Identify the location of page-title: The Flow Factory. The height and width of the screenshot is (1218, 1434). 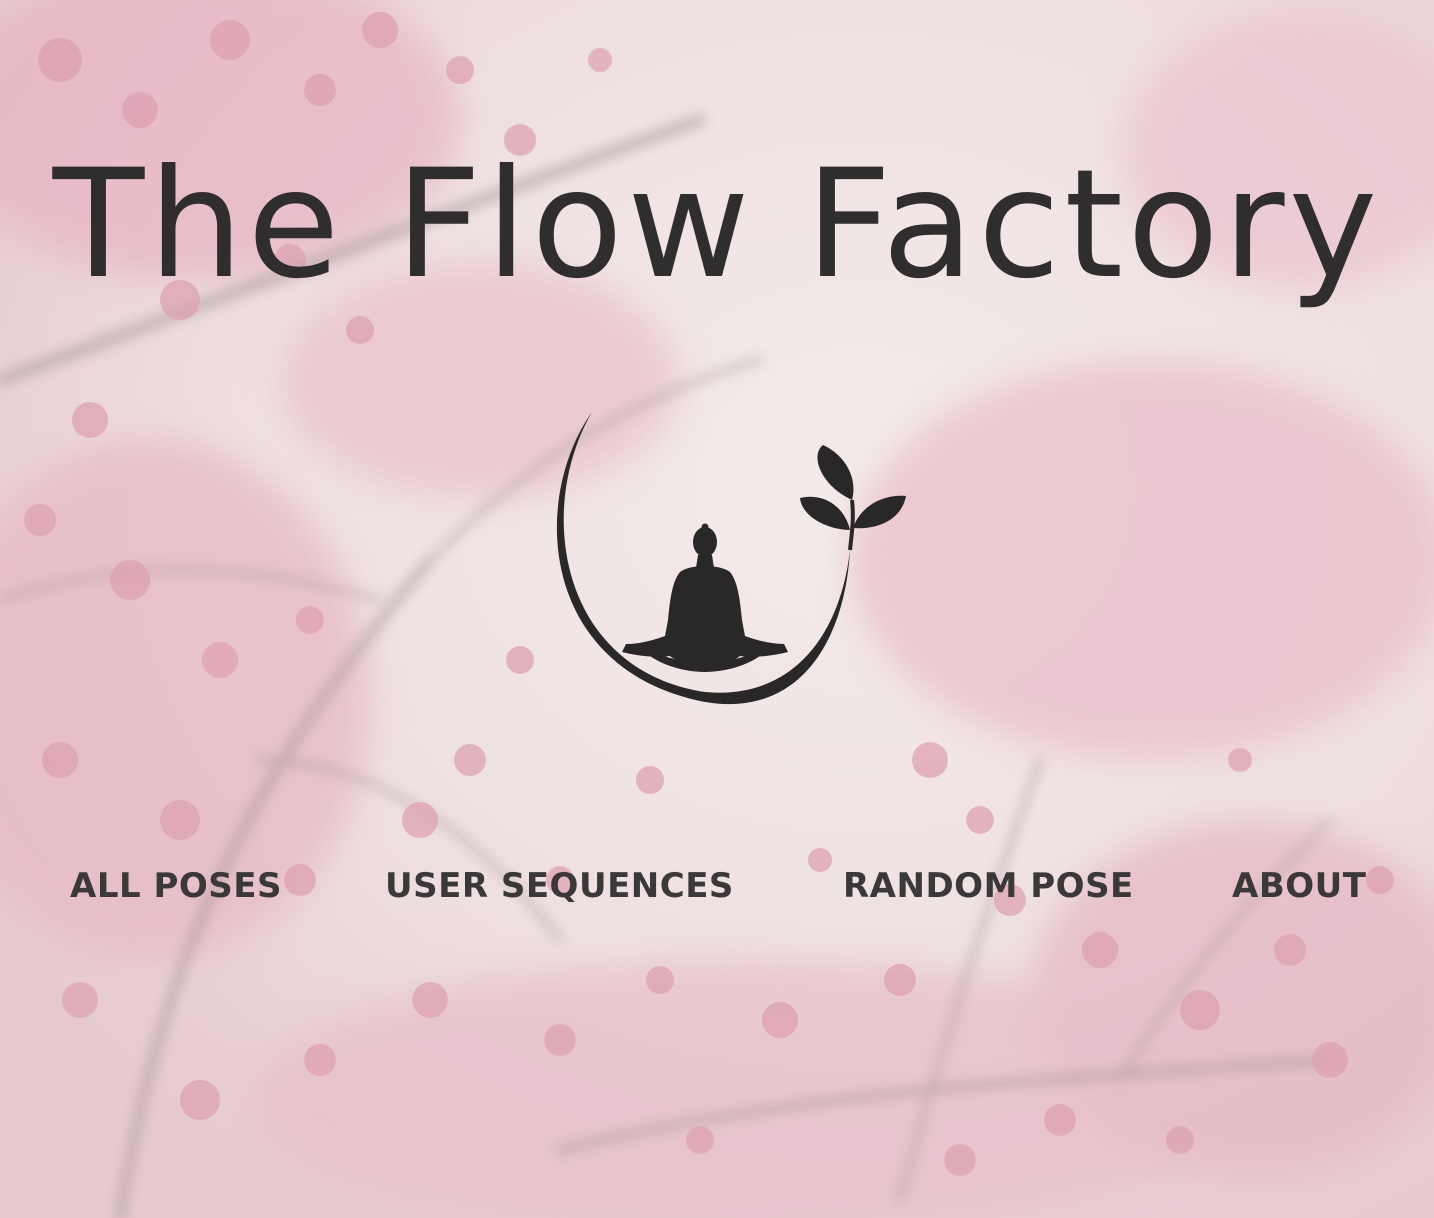
(717, 225).